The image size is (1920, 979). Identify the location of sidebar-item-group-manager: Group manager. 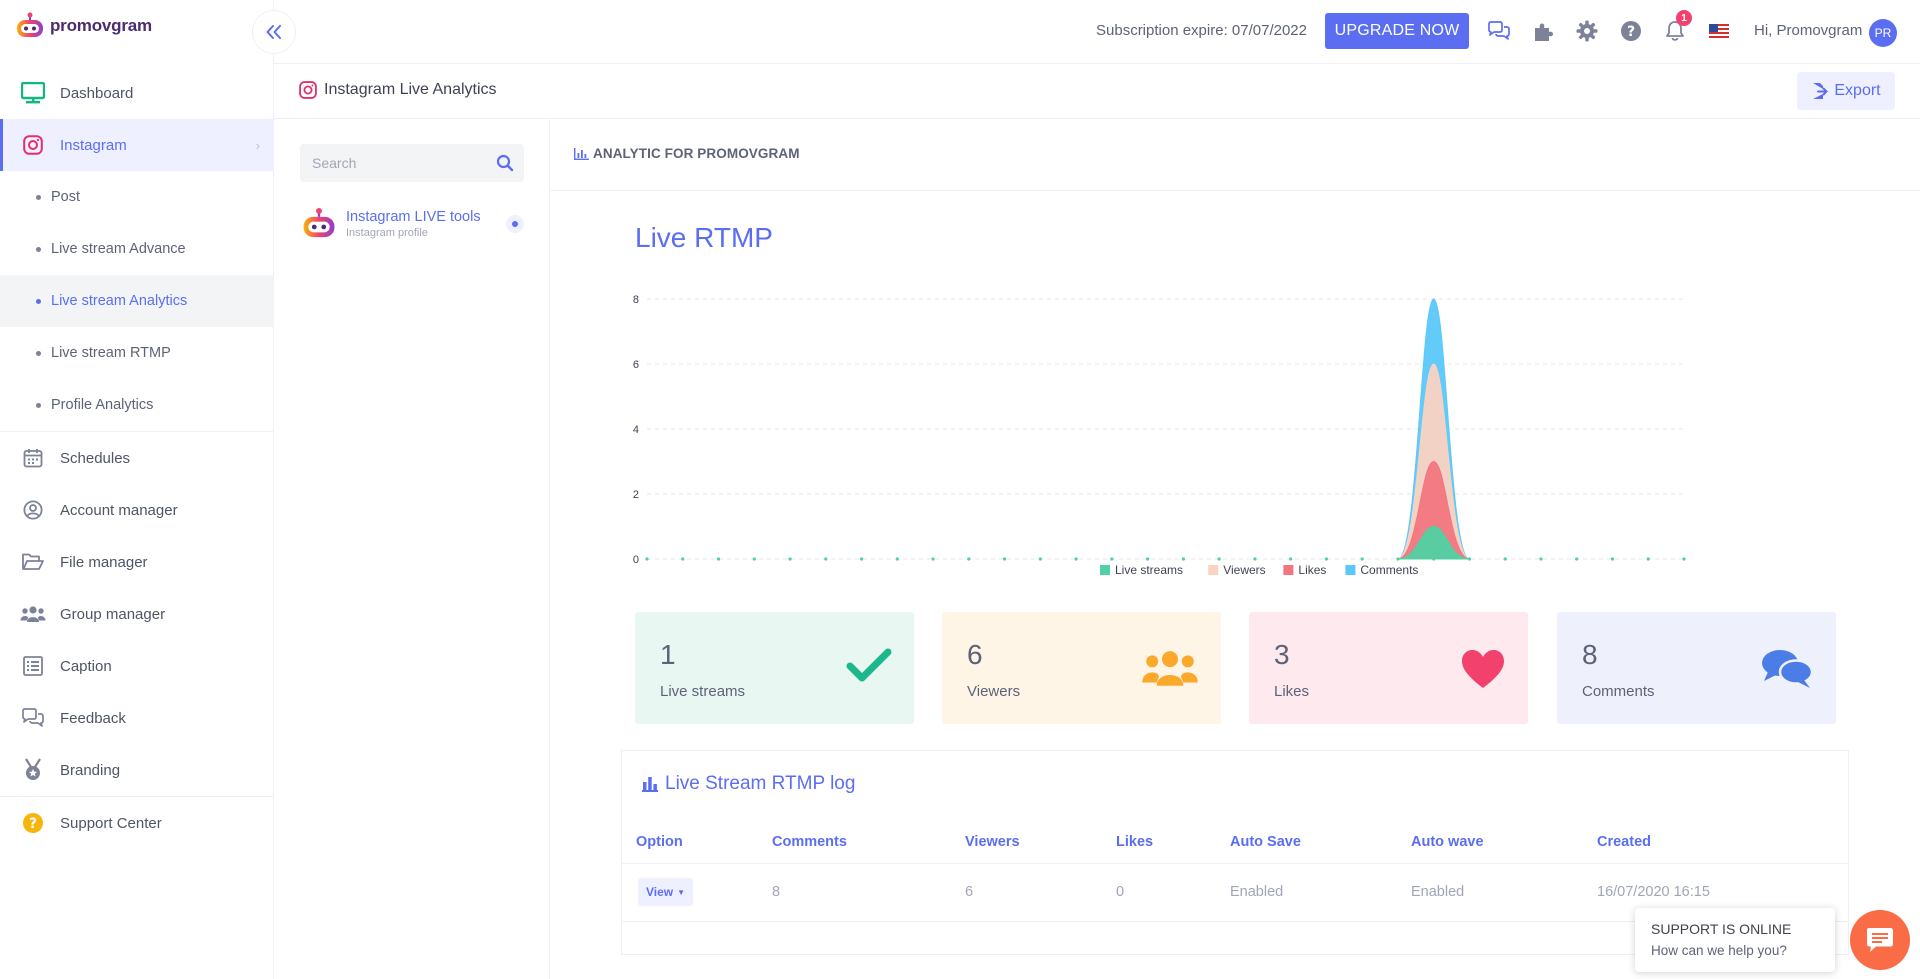
(137, 614).